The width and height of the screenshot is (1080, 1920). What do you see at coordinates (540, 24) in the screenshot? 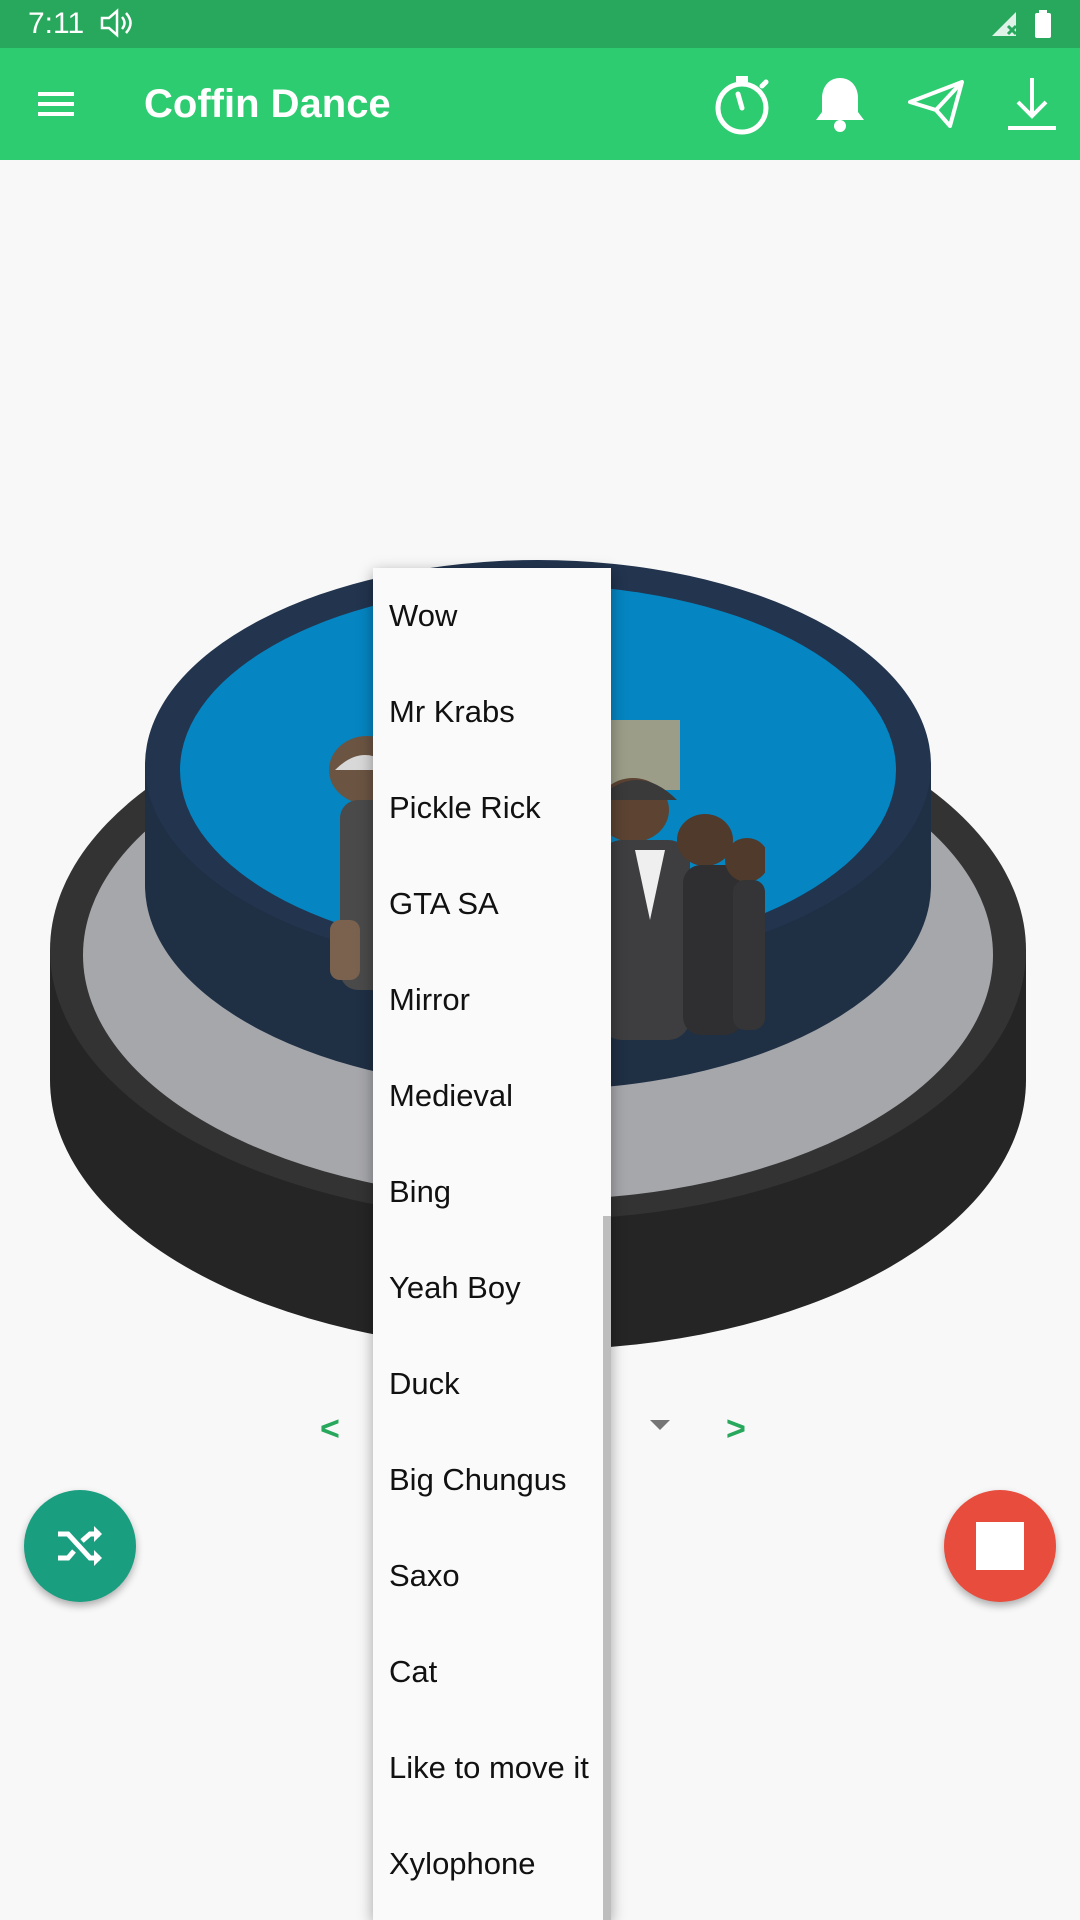
I see `status-bar: 7:11` at bounding box center [540, 24].